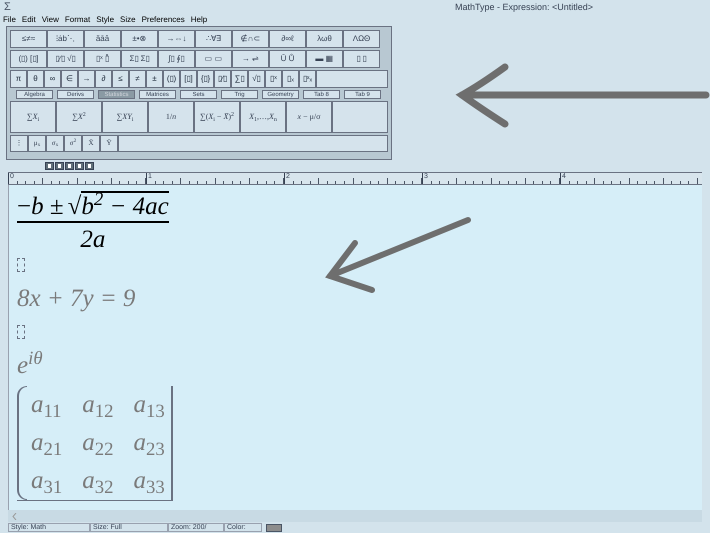 This screenshot has height=533, width=710. What do you see at coordinates (176, 59) in the screenshot?
I see `symbol-palette-button: ∫▯ ∮▯` at bounding box center [176, 59].